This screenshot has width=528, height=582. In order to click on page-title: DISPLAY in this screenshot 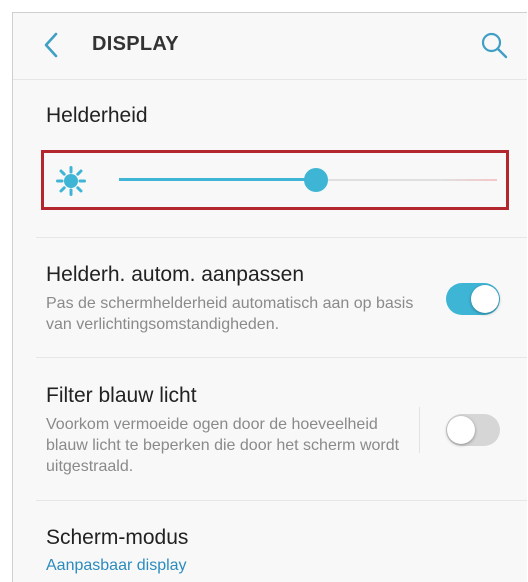, I will do `click(135, 44)`.